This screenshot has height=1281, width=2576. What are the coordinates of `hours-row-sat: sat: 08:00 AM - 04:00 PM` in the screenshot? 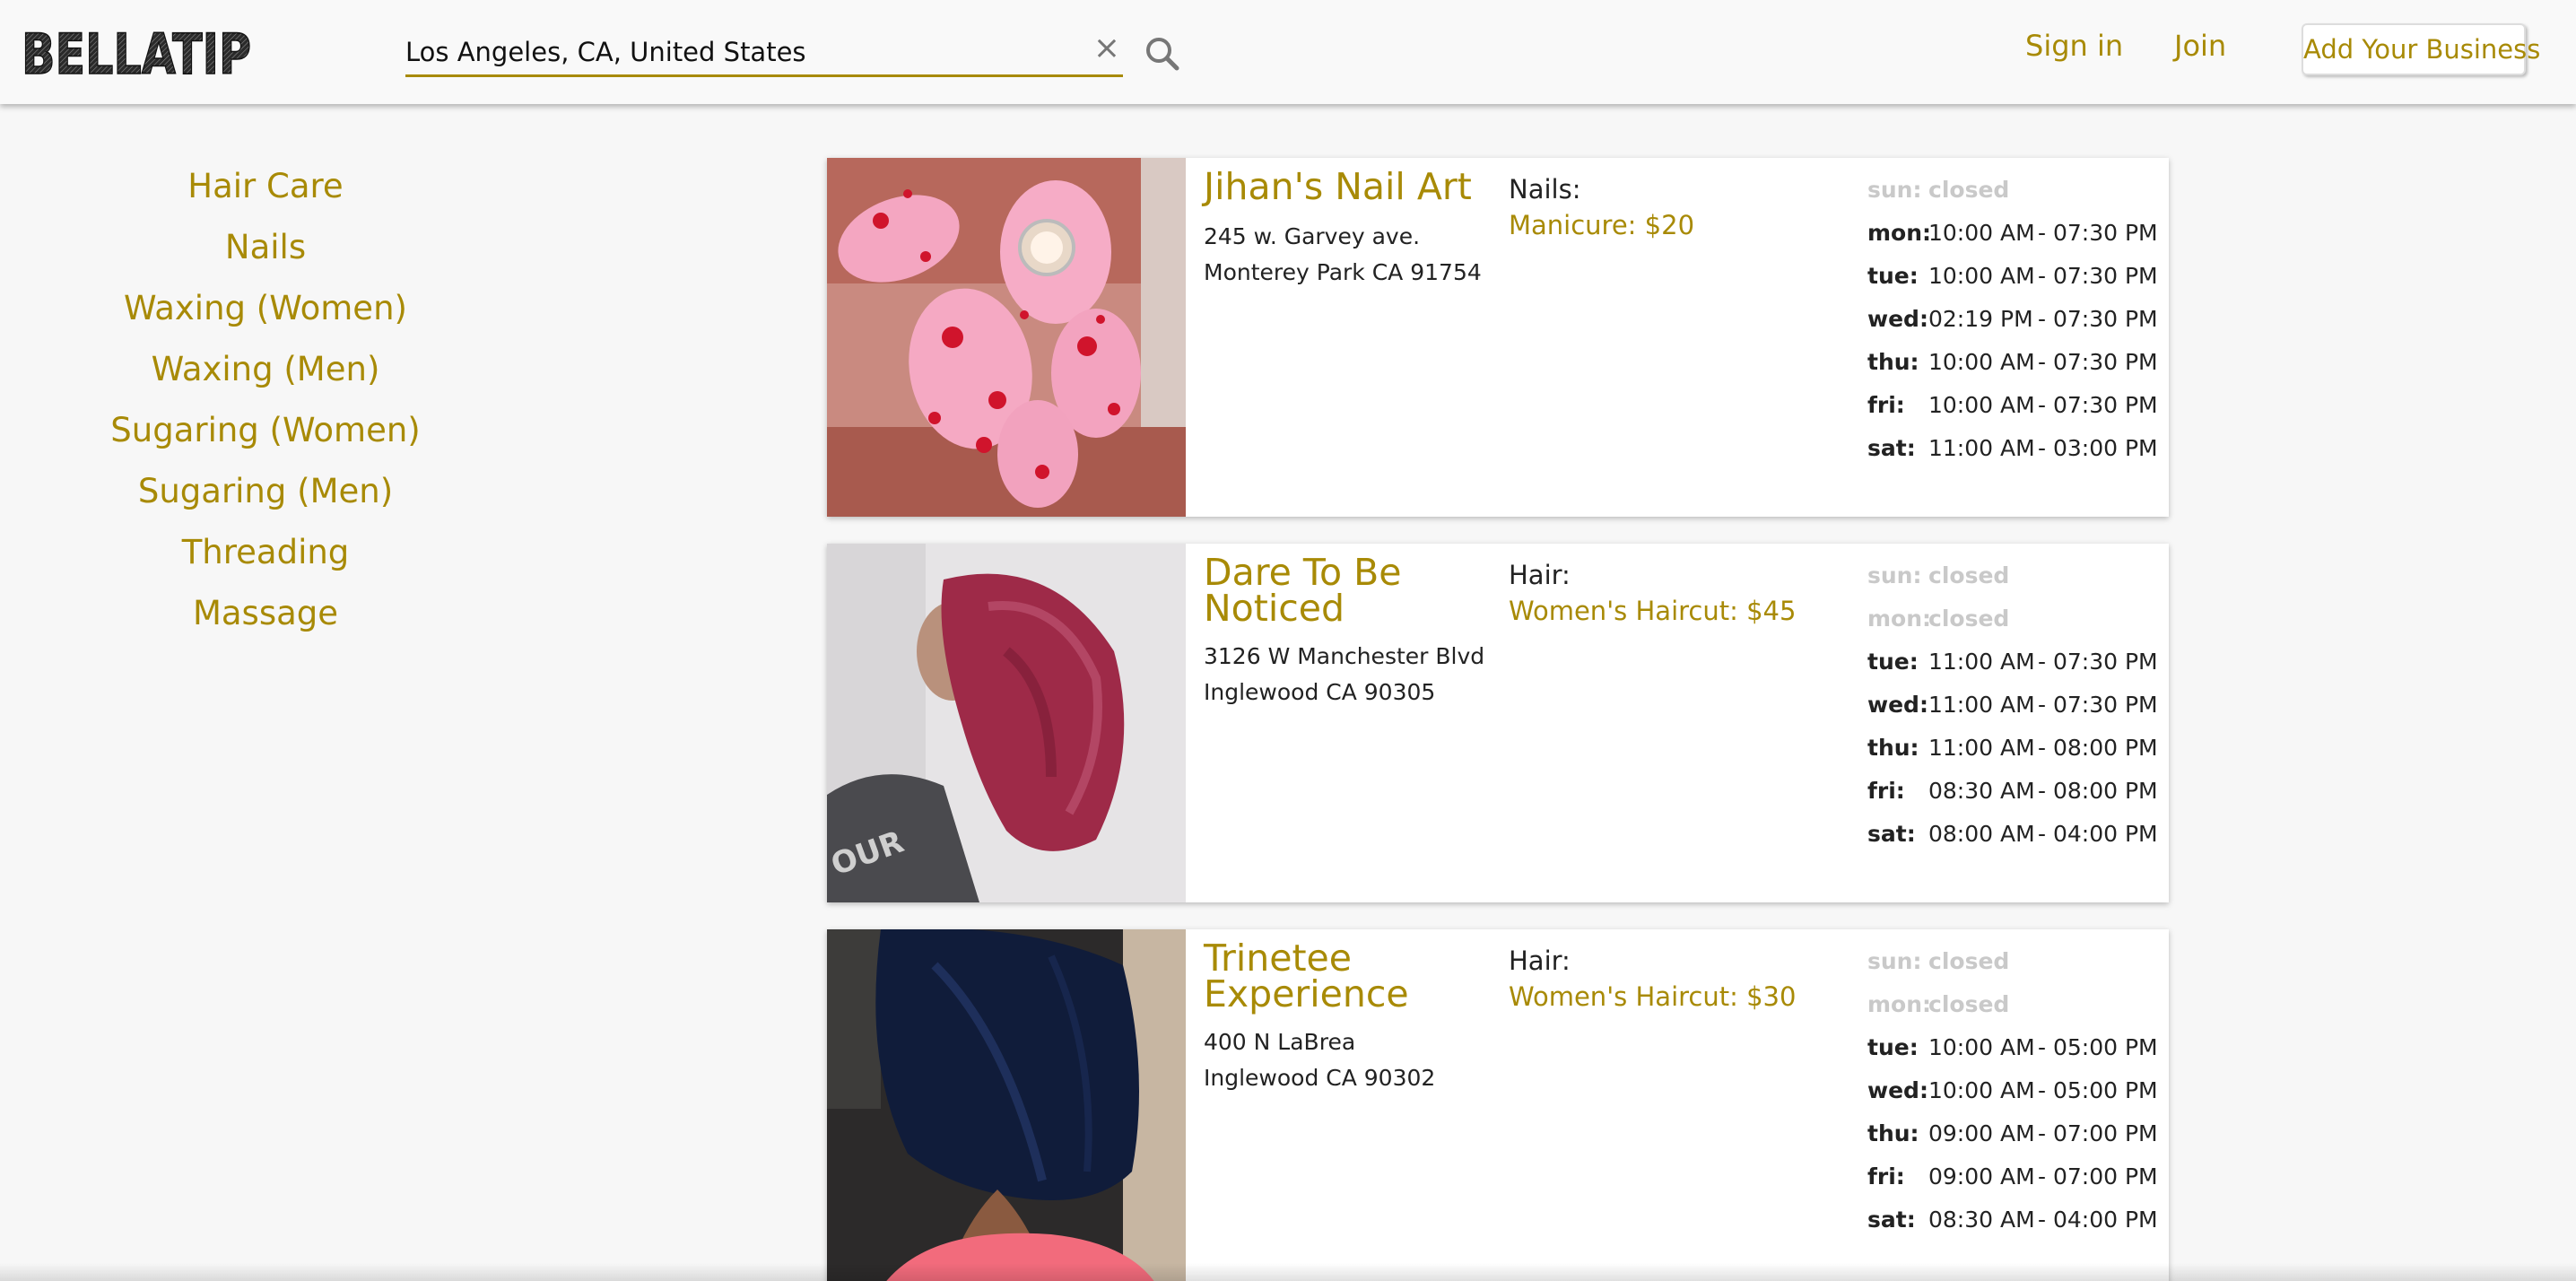 It's located at (2015, 834).